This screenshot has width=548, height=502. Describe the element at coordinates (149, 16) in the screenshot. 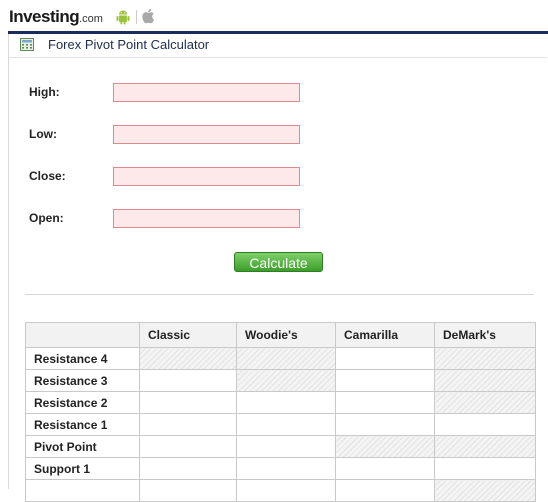

I see `apple-icon` at that location.